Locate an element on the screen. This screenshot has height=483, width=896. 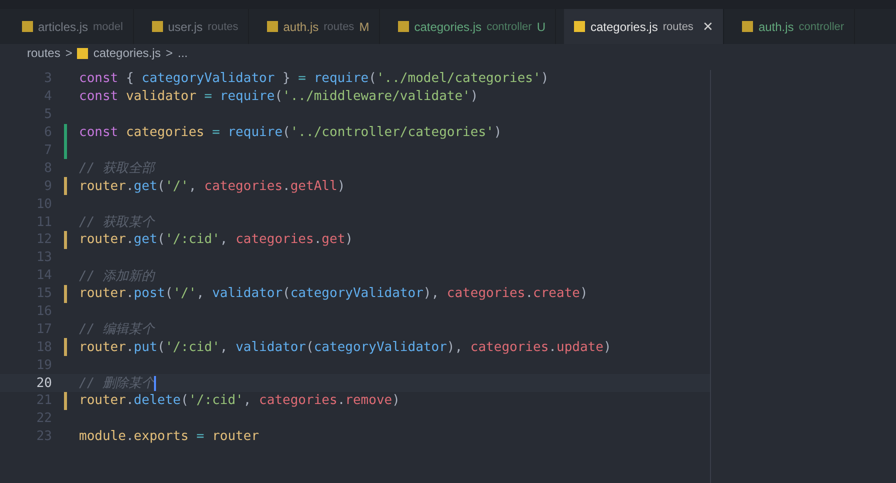
close-icon: ✕ is located at coordinates (708, 26).